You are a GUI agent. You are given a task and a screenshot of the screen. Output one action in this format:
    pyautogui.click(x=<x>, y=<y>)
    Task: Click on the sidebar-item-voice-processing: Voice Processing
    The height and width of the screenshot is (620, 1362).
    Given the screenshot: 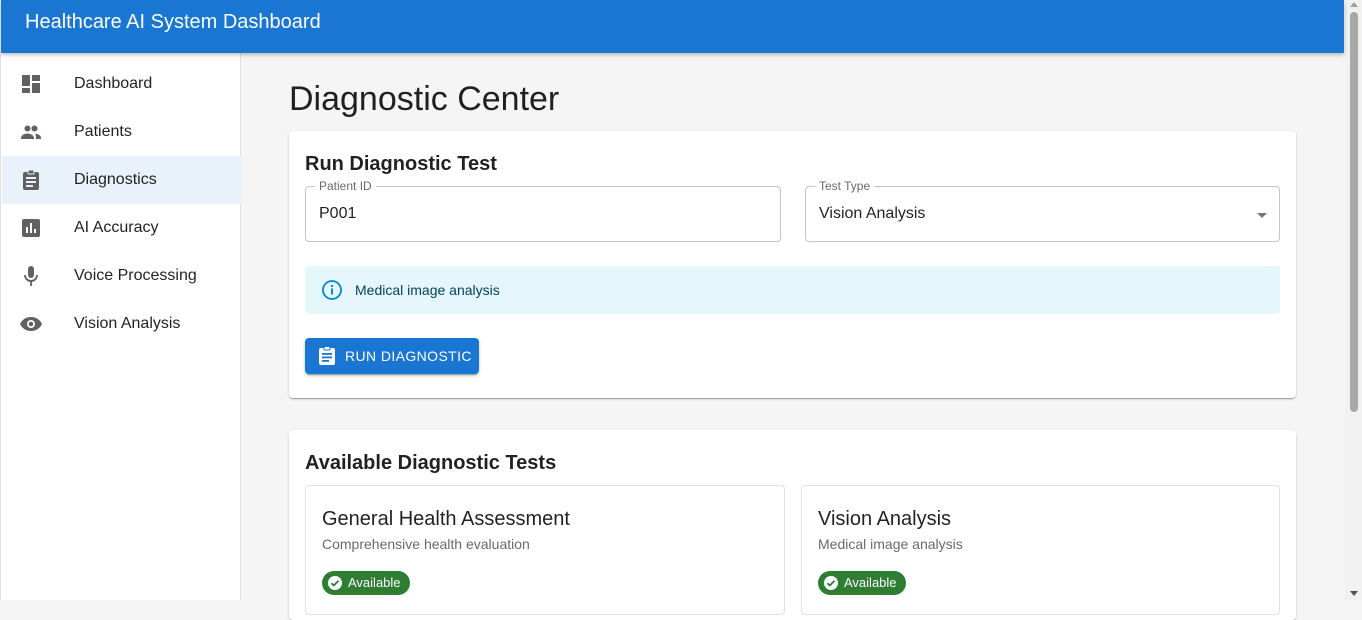 What is the action you would take?
    pyautogui.click(x=121, y=276)
    